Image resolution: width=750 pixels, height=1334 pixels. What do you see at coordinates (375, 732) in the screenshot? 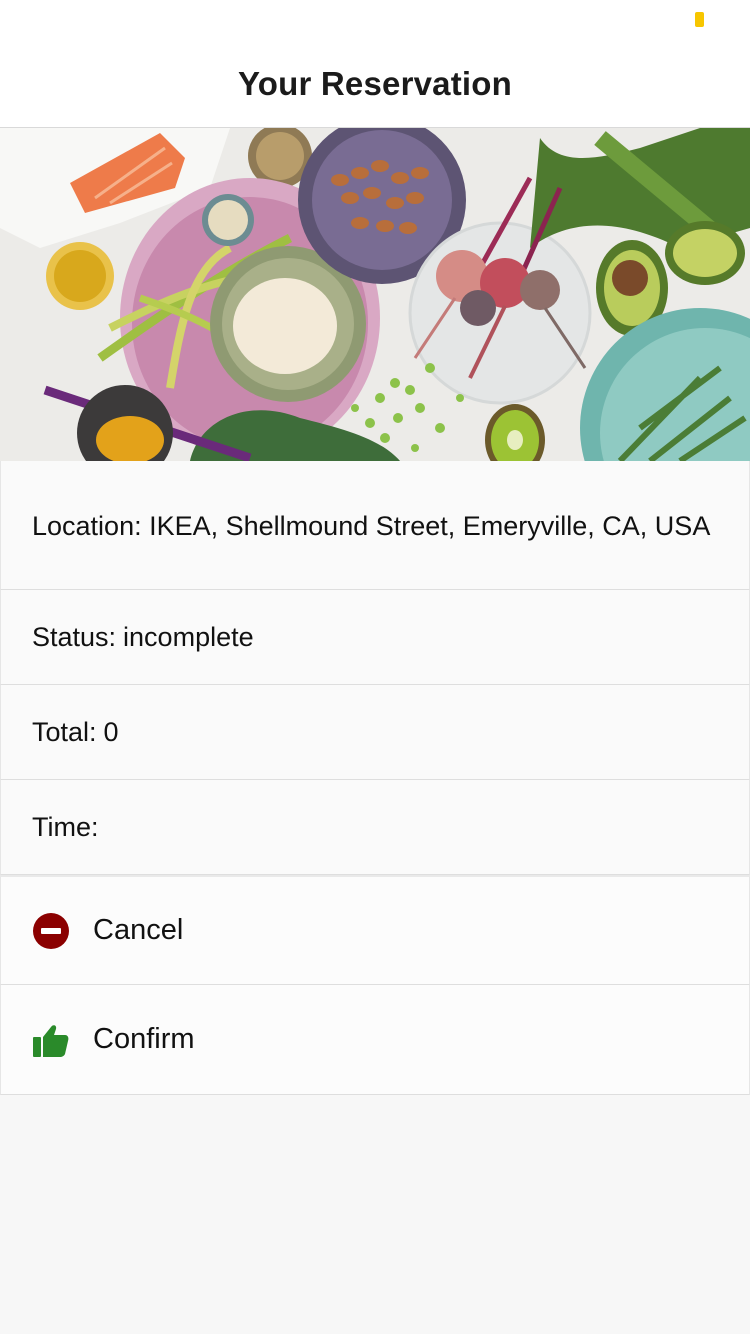
I see `total-row: Total: 0` at bounding box center [375, 732].